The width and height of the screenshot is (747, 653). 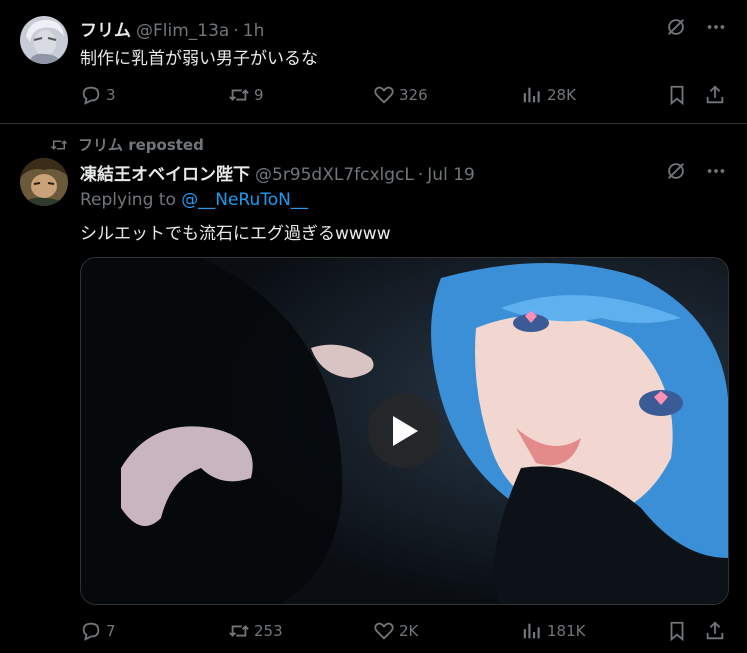 I want to click on repost-button: 253, so click(x=255, y=631).